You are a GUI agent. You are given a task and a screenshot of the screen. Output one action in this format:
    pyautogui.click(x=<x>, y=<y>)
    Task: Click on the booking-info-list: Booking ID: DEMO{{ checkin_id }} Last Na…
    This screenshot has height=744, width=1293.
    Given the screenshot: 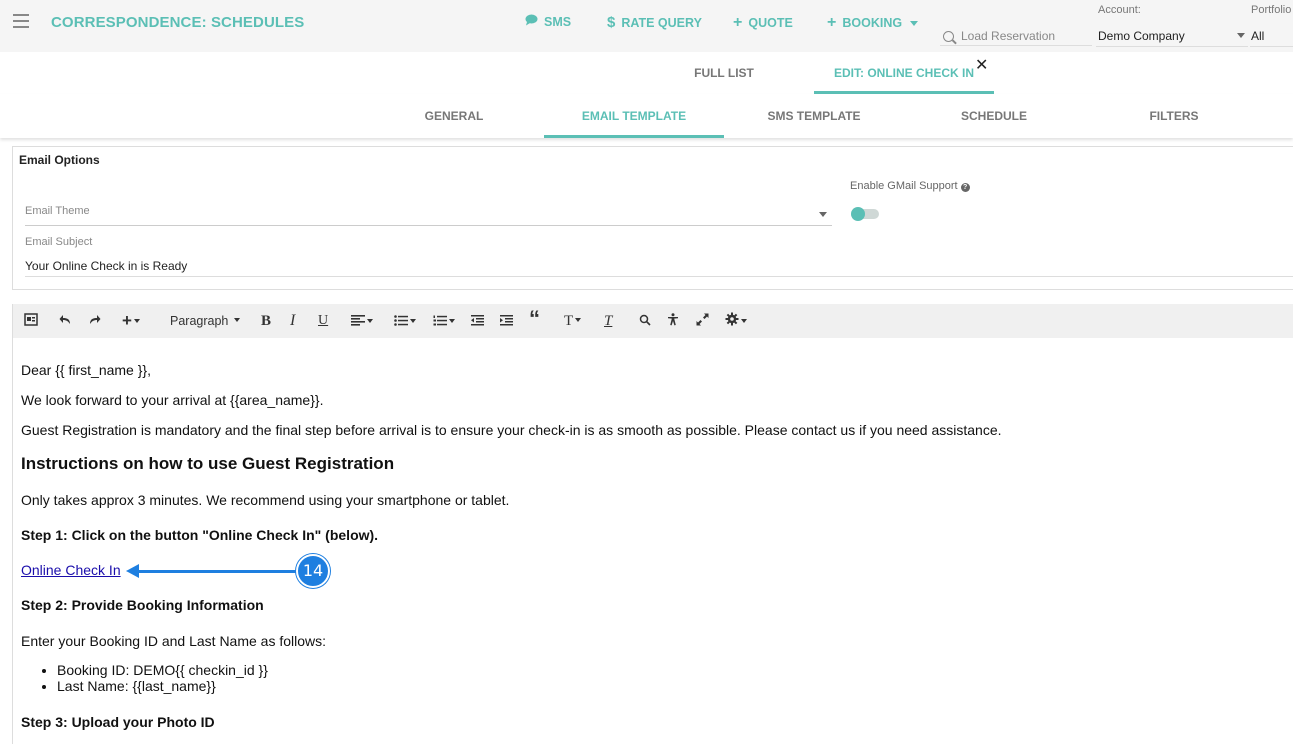 What is the action you would take?
    pyautogui.click(x=144, y=678)
    